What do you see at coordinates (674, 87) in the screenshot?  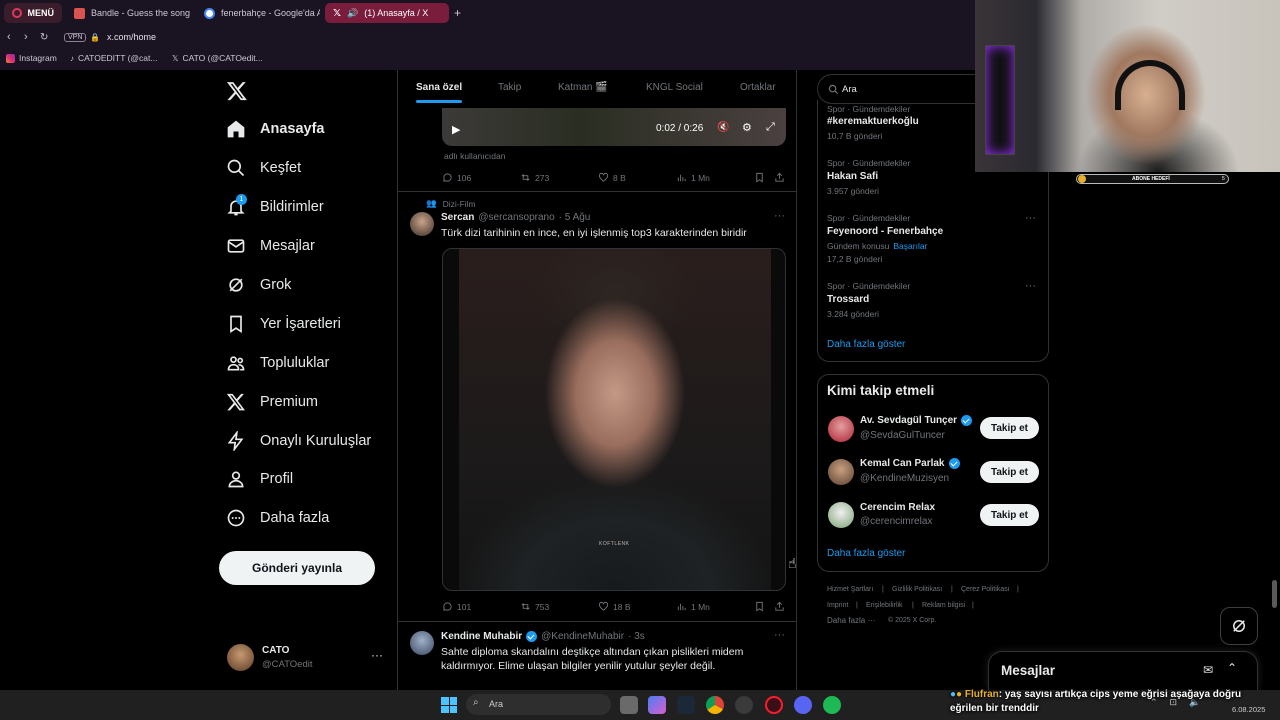 I see `tab-kngl-social: KNGL Social` at bounding box center [674, 87].